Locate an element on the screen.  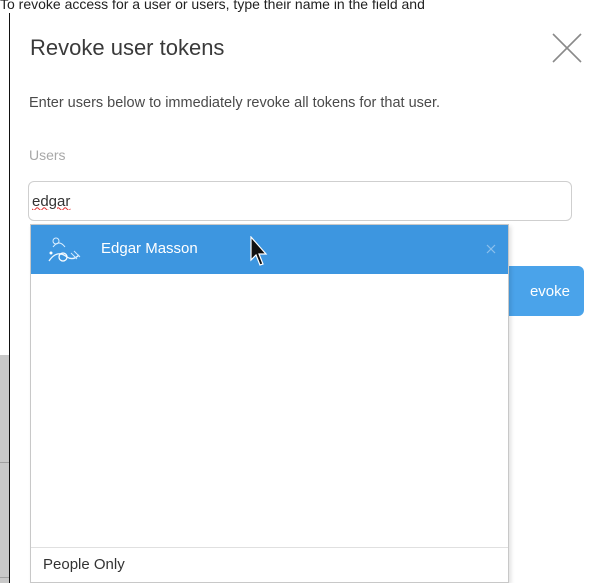
mouse-pointer-icon is located at coordinates (260, 251).